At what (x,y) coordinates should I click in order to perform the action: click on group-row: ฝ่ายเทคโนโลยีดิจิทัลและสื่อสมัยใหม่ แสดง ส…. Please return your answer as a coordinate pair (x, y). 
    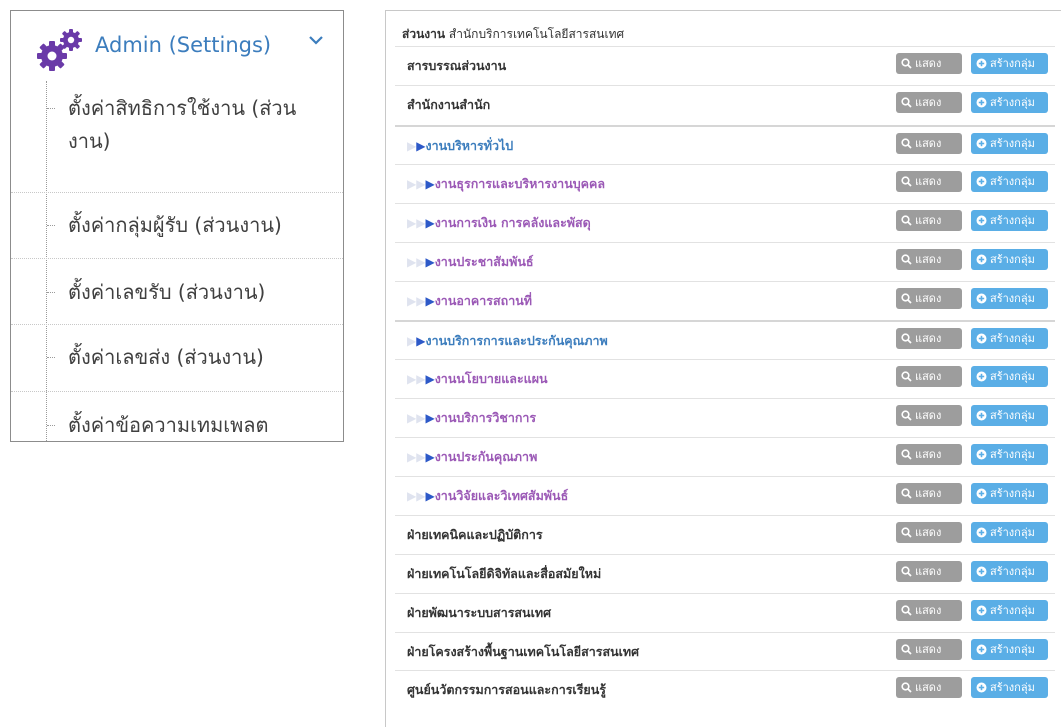
    Looking at the image, I should click on (725, 571).